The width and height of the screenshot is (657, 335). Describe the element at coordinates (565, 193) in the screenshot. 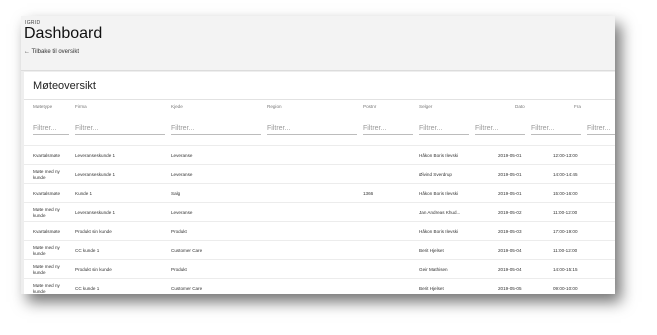

I see `cell-time: 15:00-16:00` at that location.